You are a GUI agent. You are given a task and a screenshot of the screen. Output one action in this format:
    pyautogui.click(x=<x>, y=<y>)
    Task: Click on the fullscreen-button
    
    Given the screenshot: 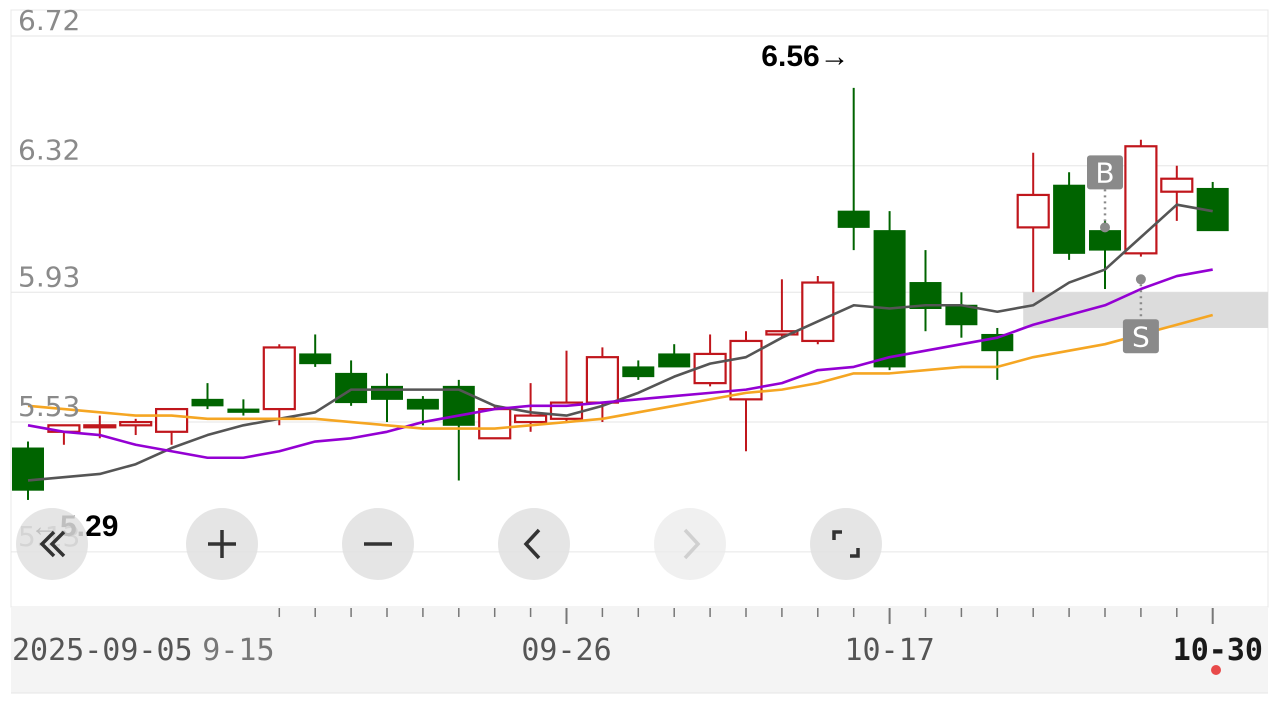 What is the action you would take?
    pyautogui.click(x=846, y=544)
    